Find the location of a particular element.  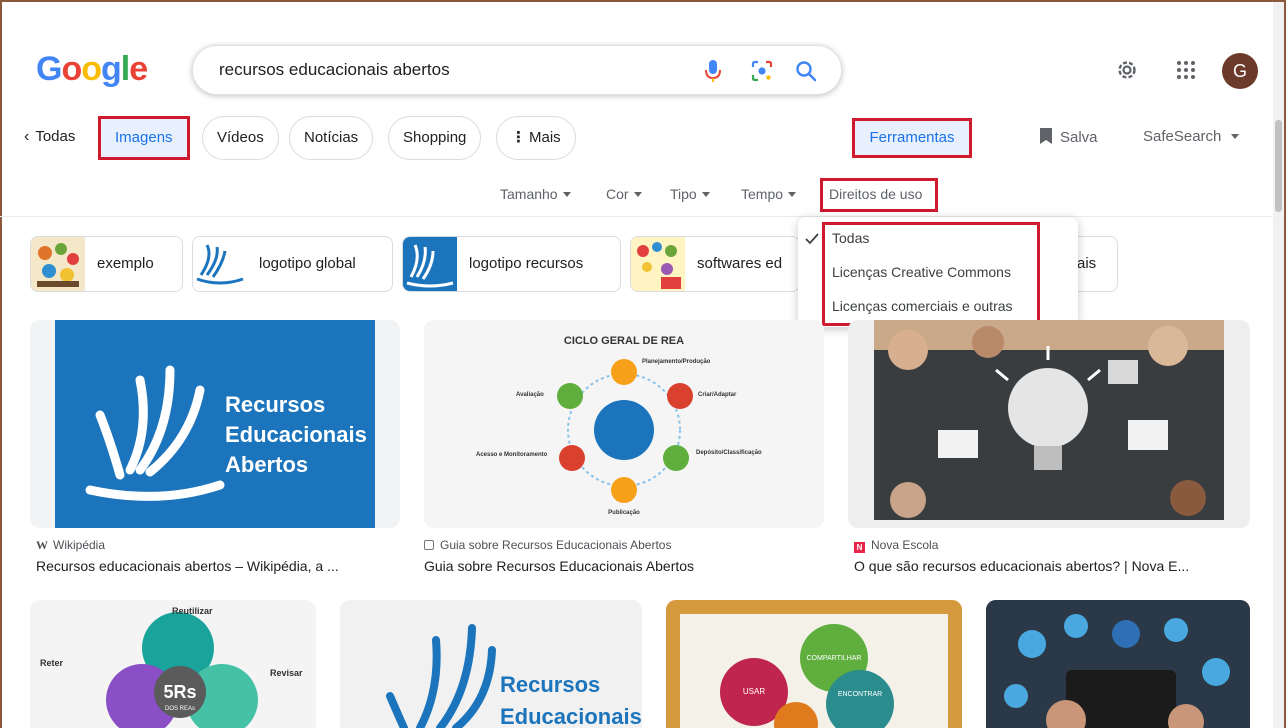

image-text: Criar/Adaptar is located at coordinates (717, 395).